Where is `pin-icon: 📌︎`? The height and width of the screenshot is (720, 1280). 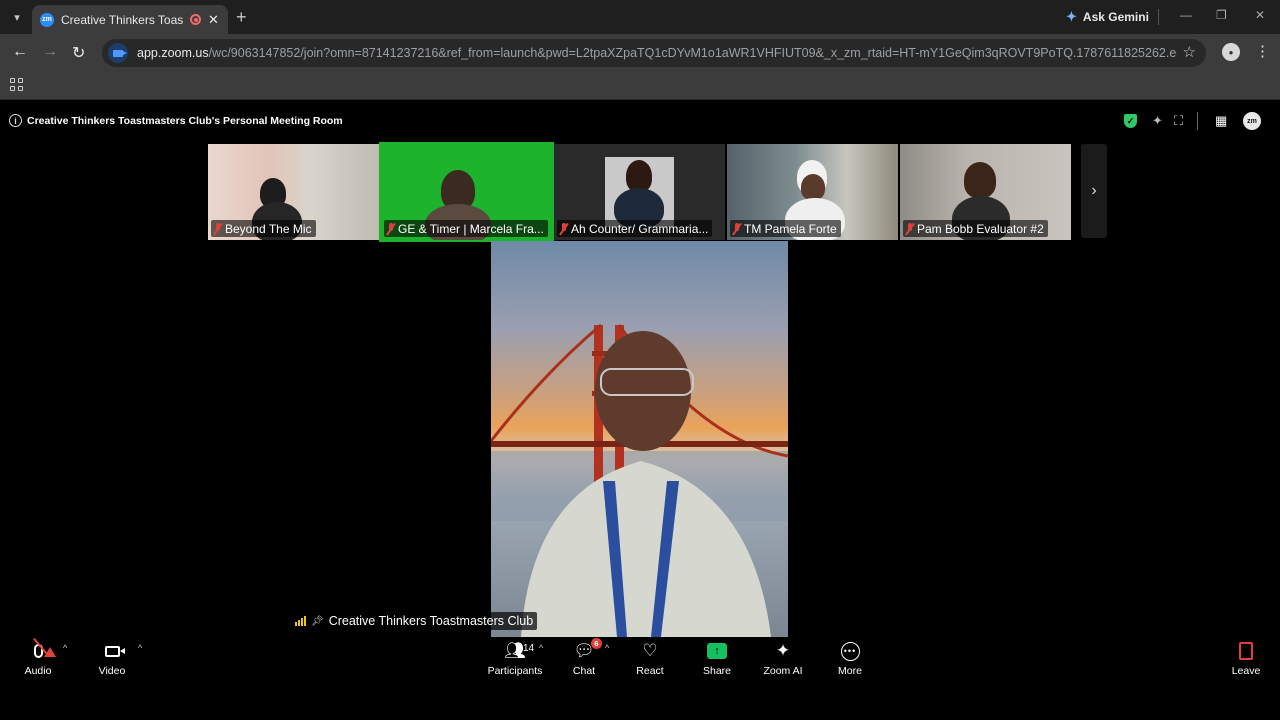
pin-icon: 📌︎ is located at coordinates (317, 621).